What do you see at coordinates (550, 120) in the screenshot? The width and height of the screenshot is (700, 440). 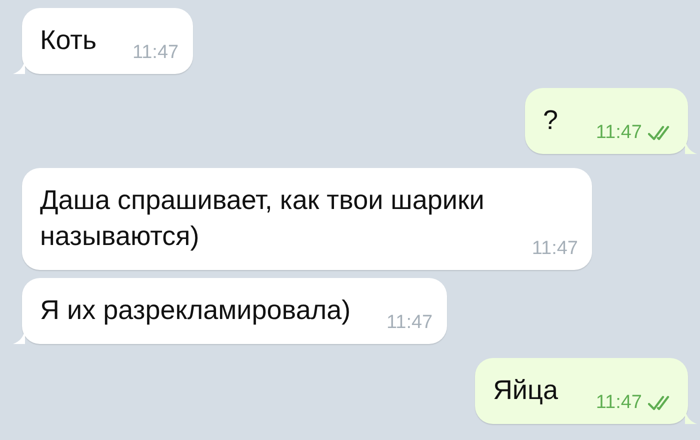 I see `message-text: ?` at bounding box center [550, 120].